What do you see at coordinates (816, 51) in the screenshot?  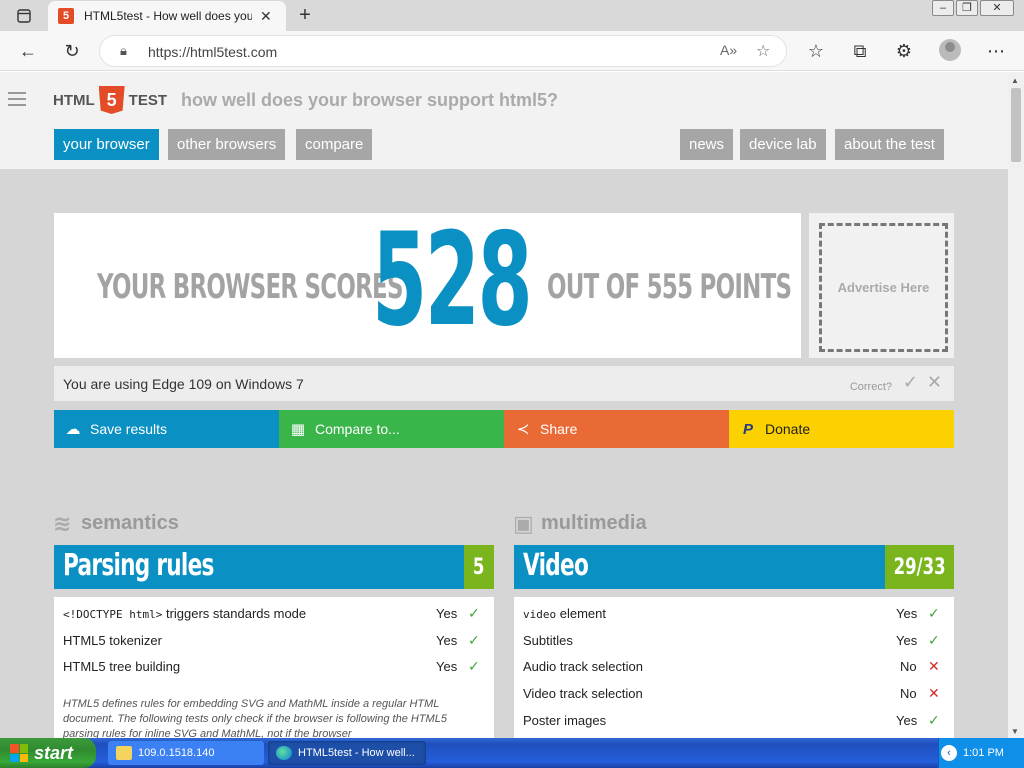 I see `favorites-icon: ☆` at bounding box center [816, 51].